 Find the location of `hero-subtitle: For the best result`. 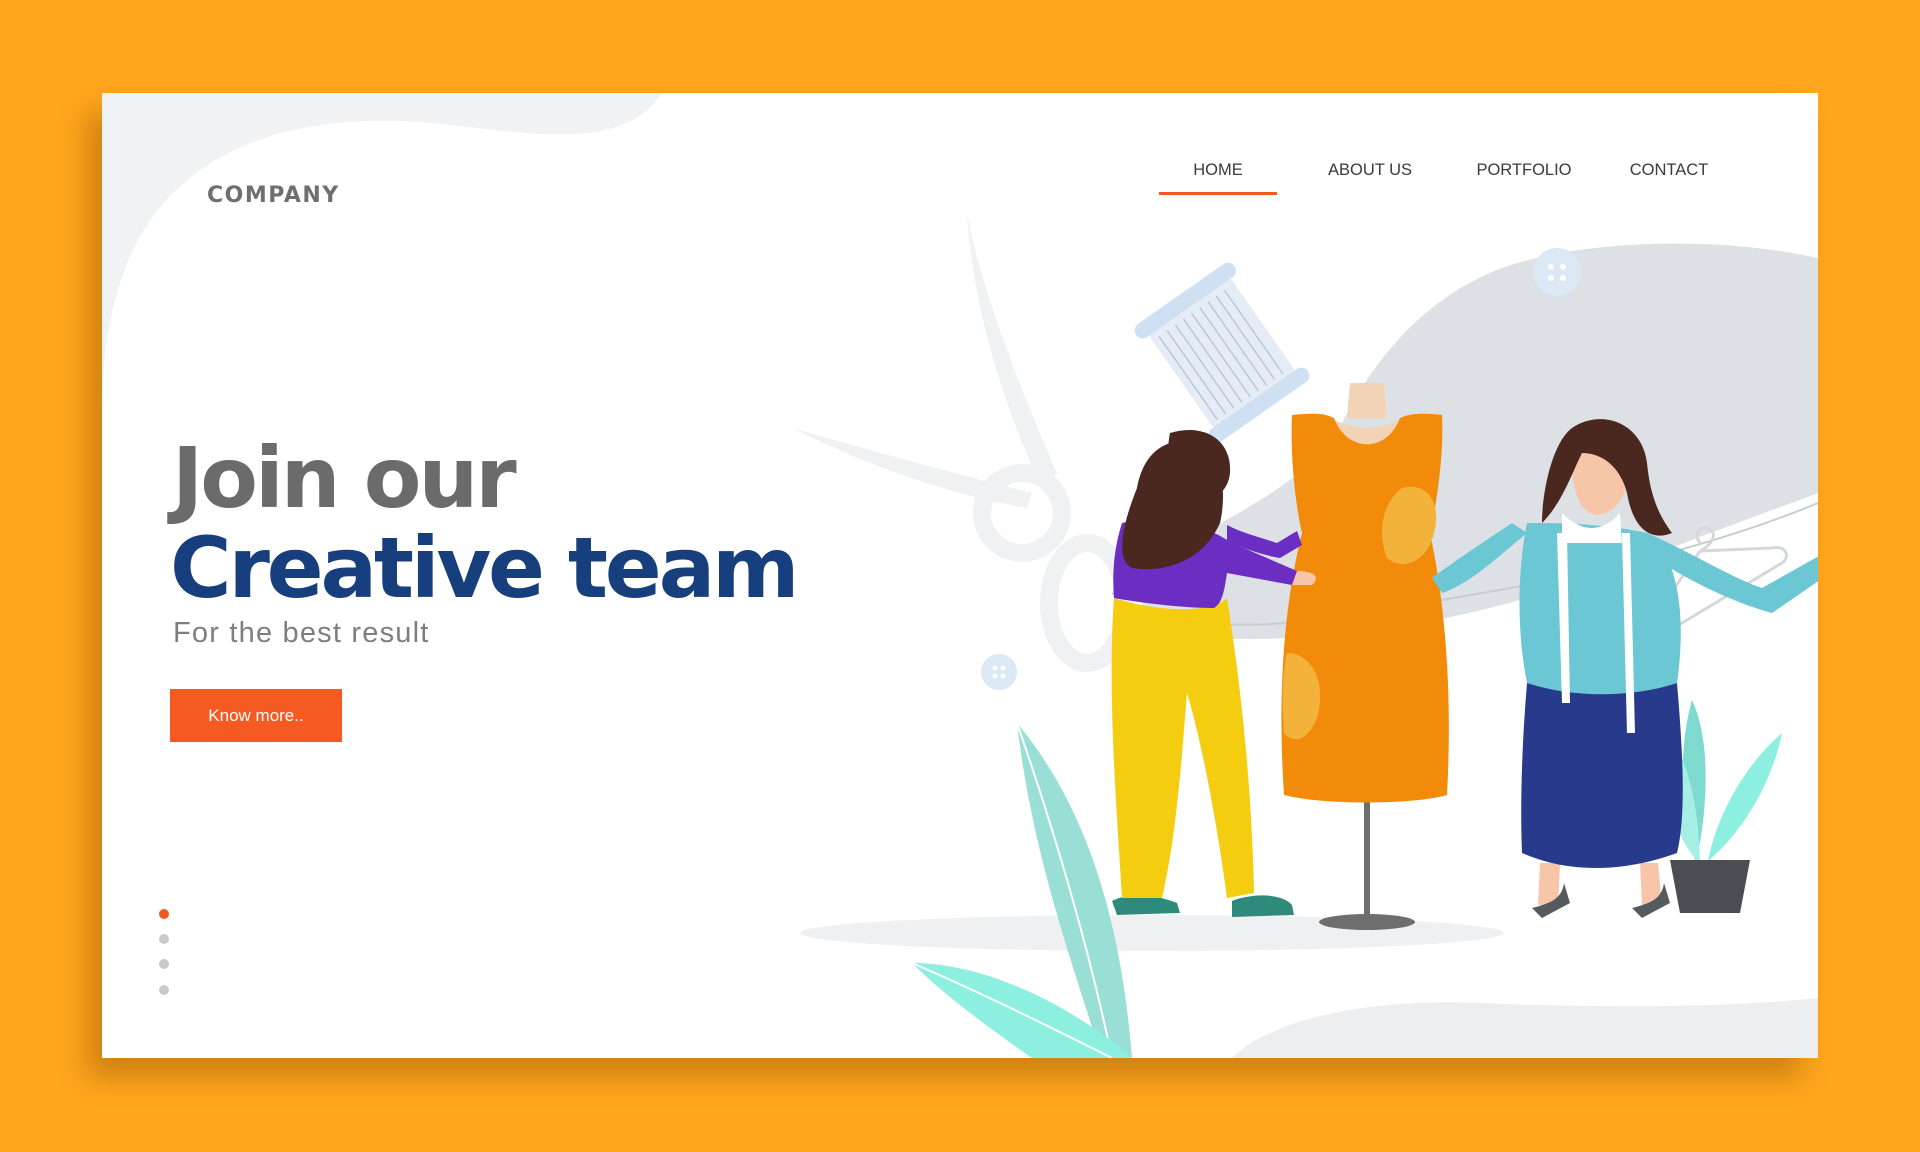

hero-subtitle: For the best result is located at coordinates (301, 633).